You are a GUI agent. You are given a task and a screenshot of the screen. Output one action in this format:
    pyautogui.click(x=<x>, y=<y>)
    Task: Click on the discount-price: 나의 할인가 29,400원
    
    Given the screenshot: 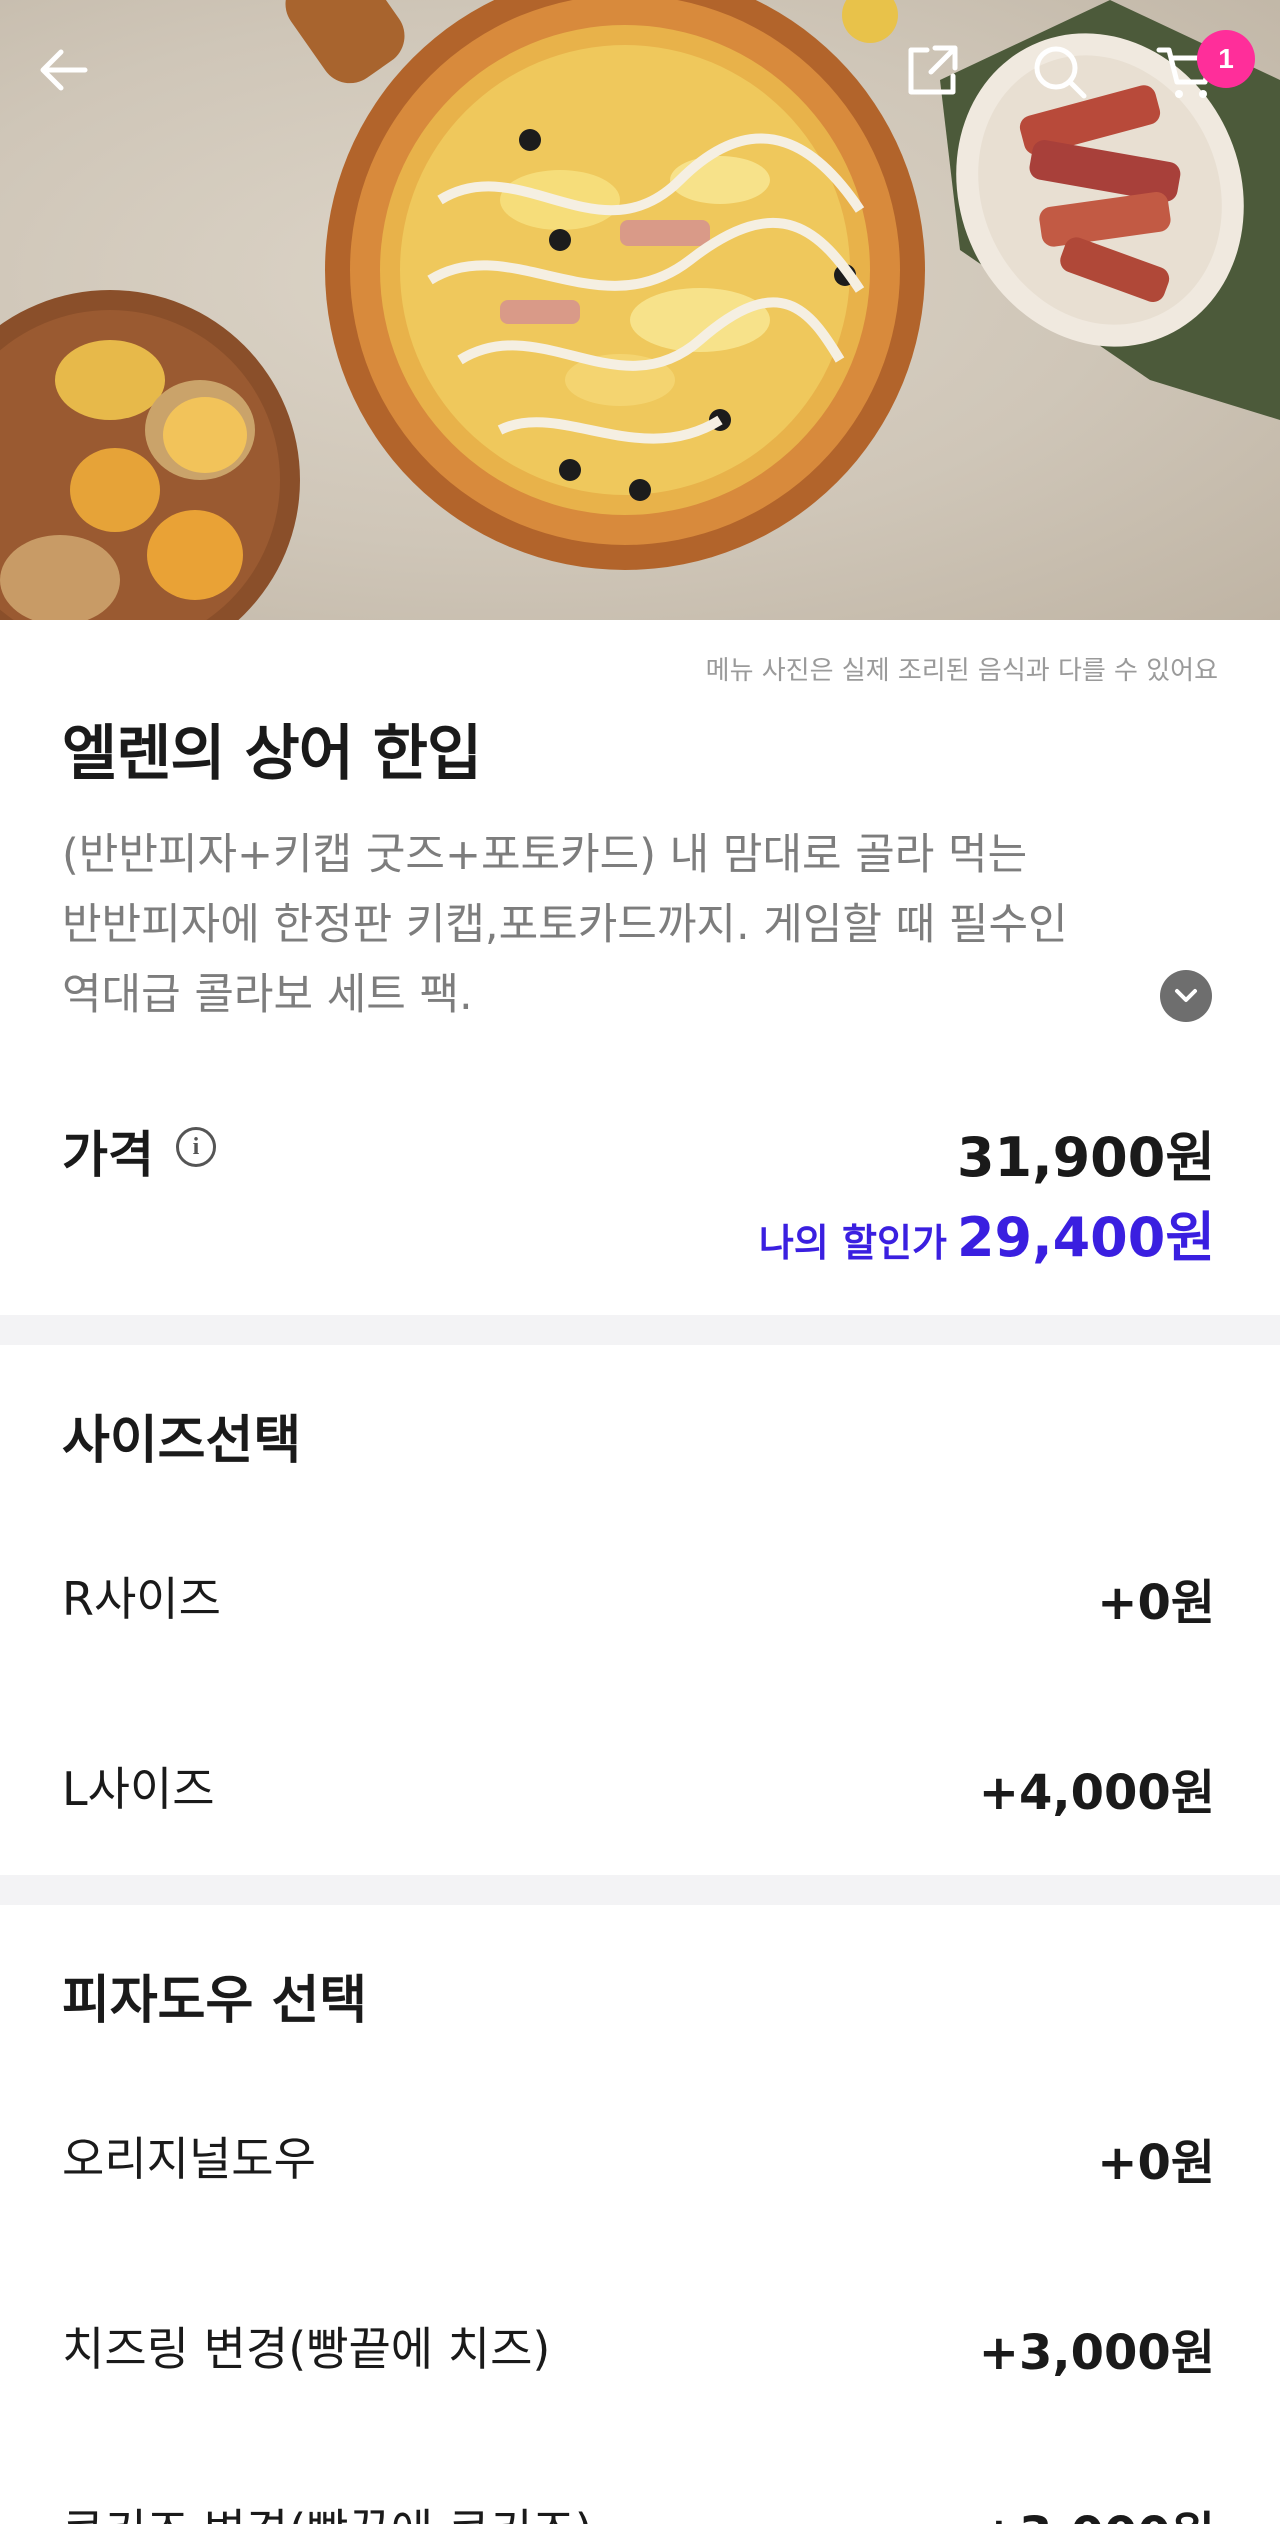 What is the action you would take?
    pyautogui.click(x=987, y=1232)
    